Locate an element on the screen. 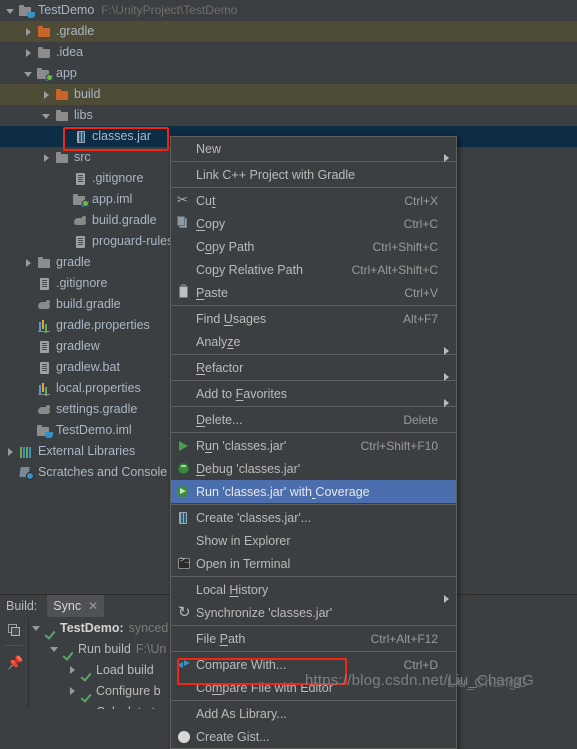 This screenshot has width=577, height=749. build-label: Build: is located at coordinates (22, 606).